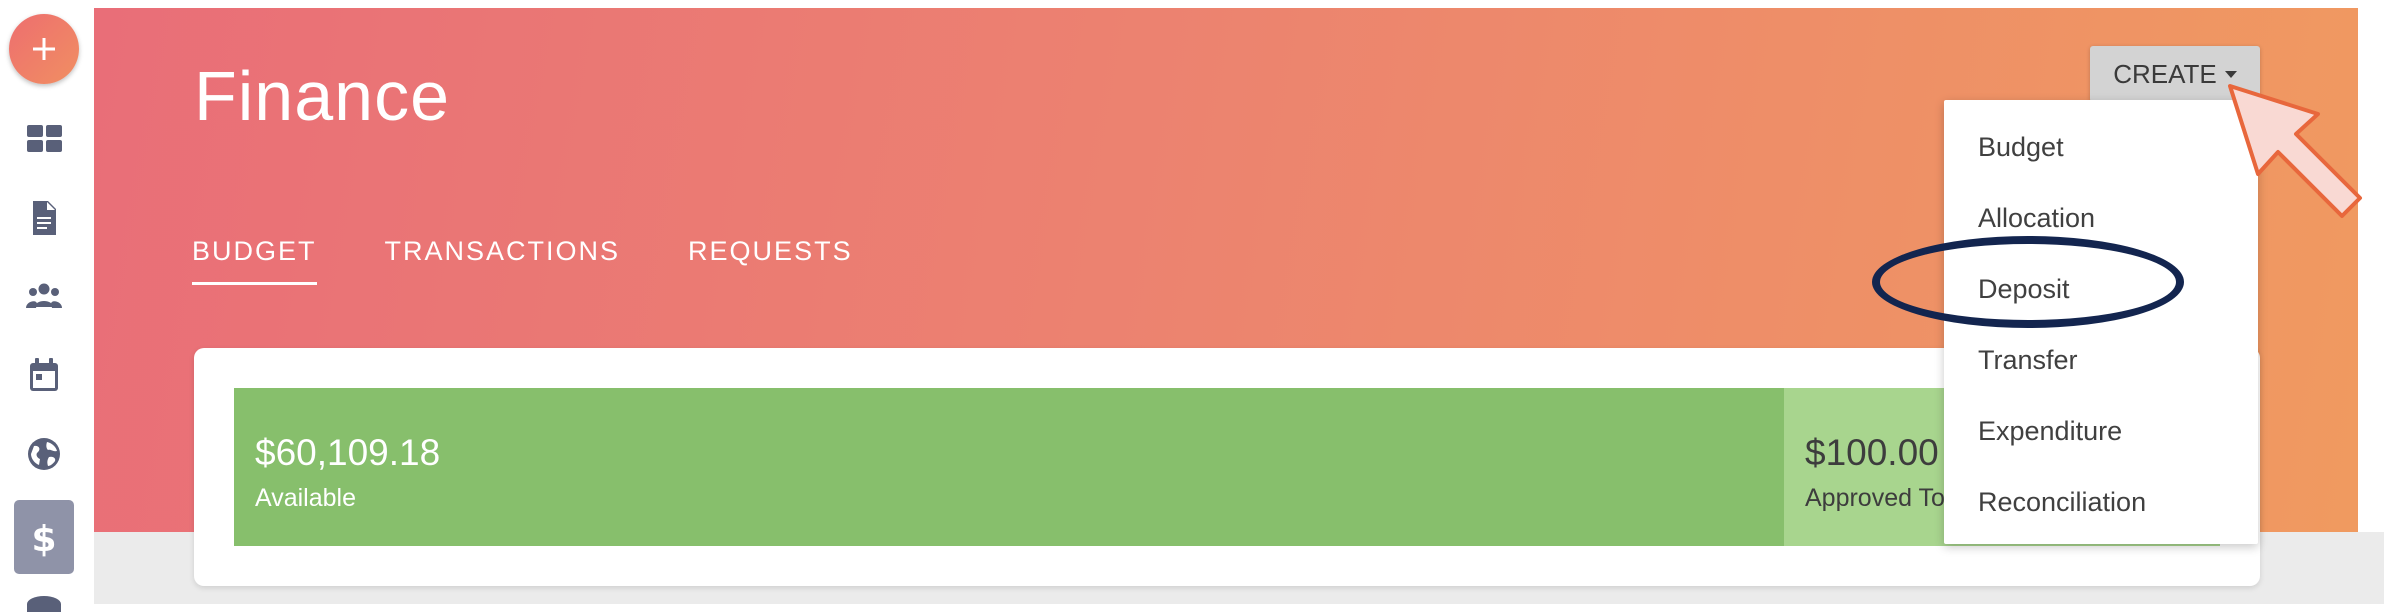 The height and width of the screenshot is (612, 2384). I want to click on finance-tabs: BUDGET TRANSACTIONS REQUESTS, so click(556, 256).